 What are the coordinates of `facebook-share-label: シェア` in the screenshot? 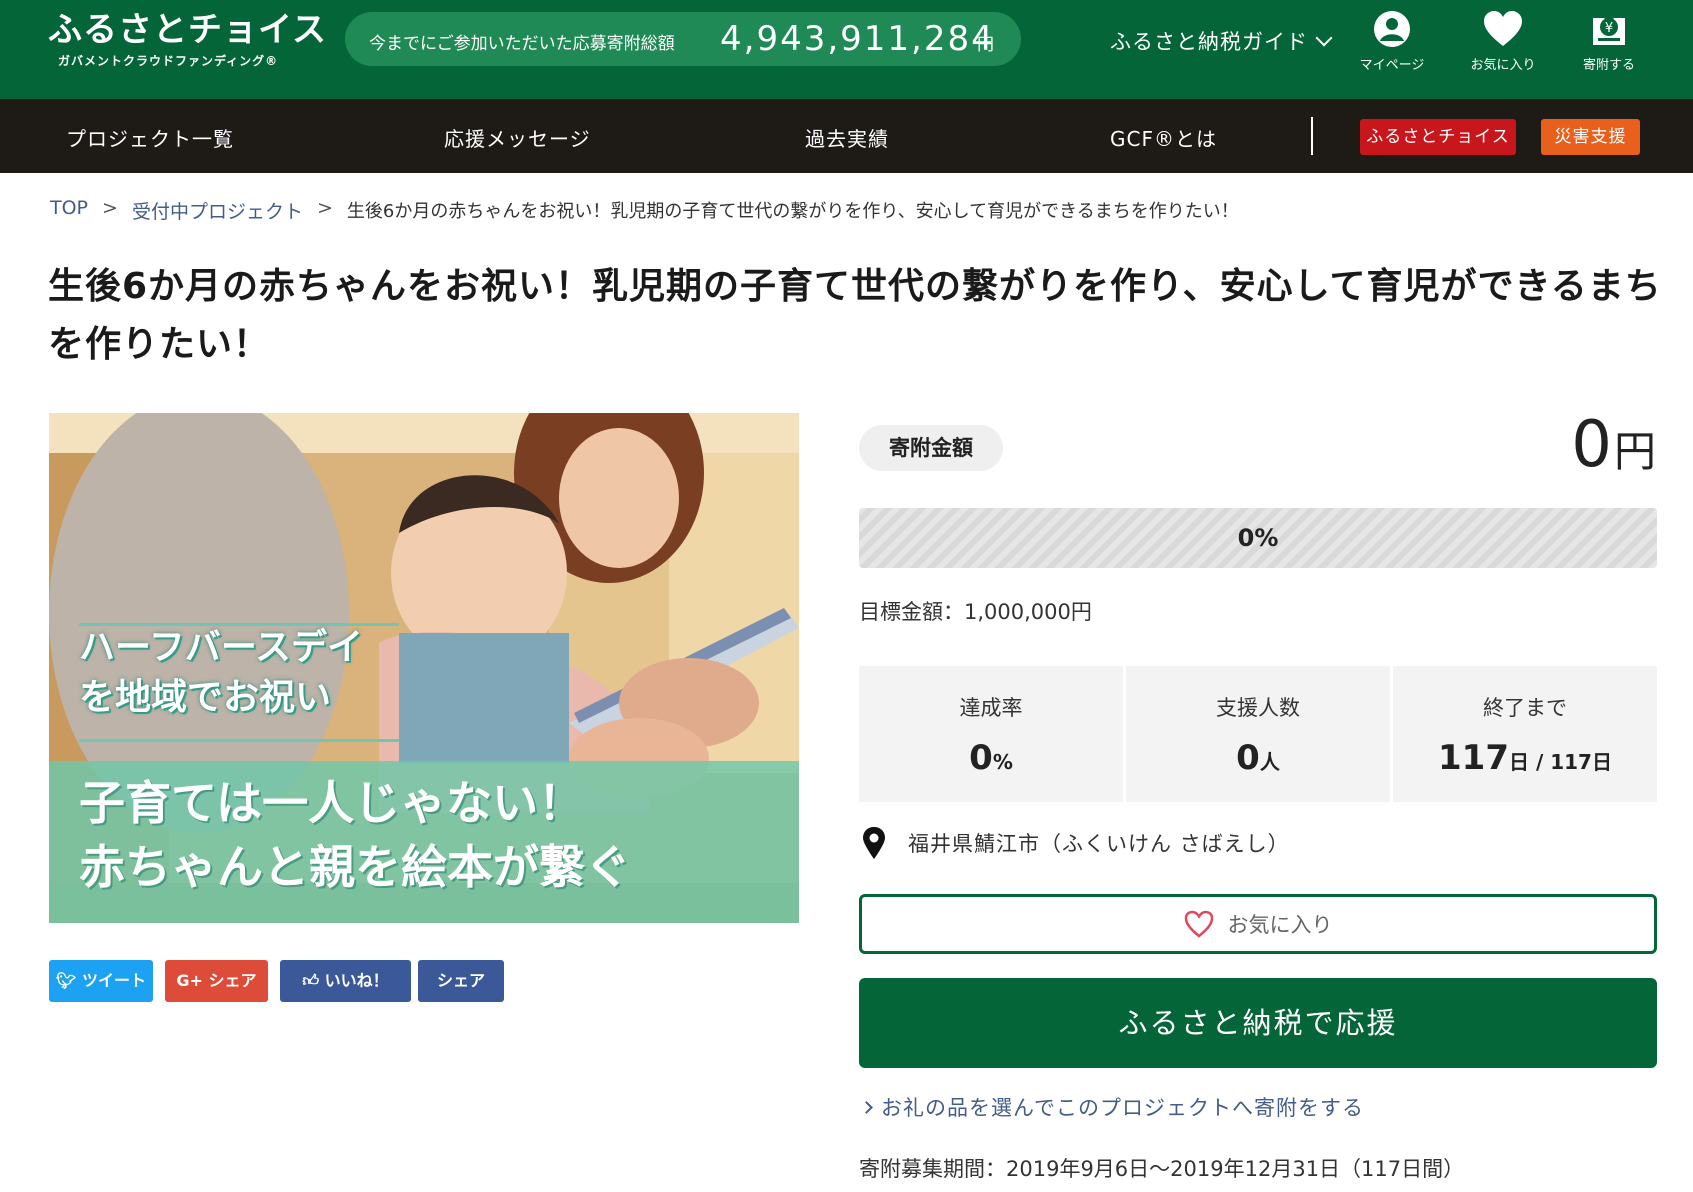 It's located at (460, 980).